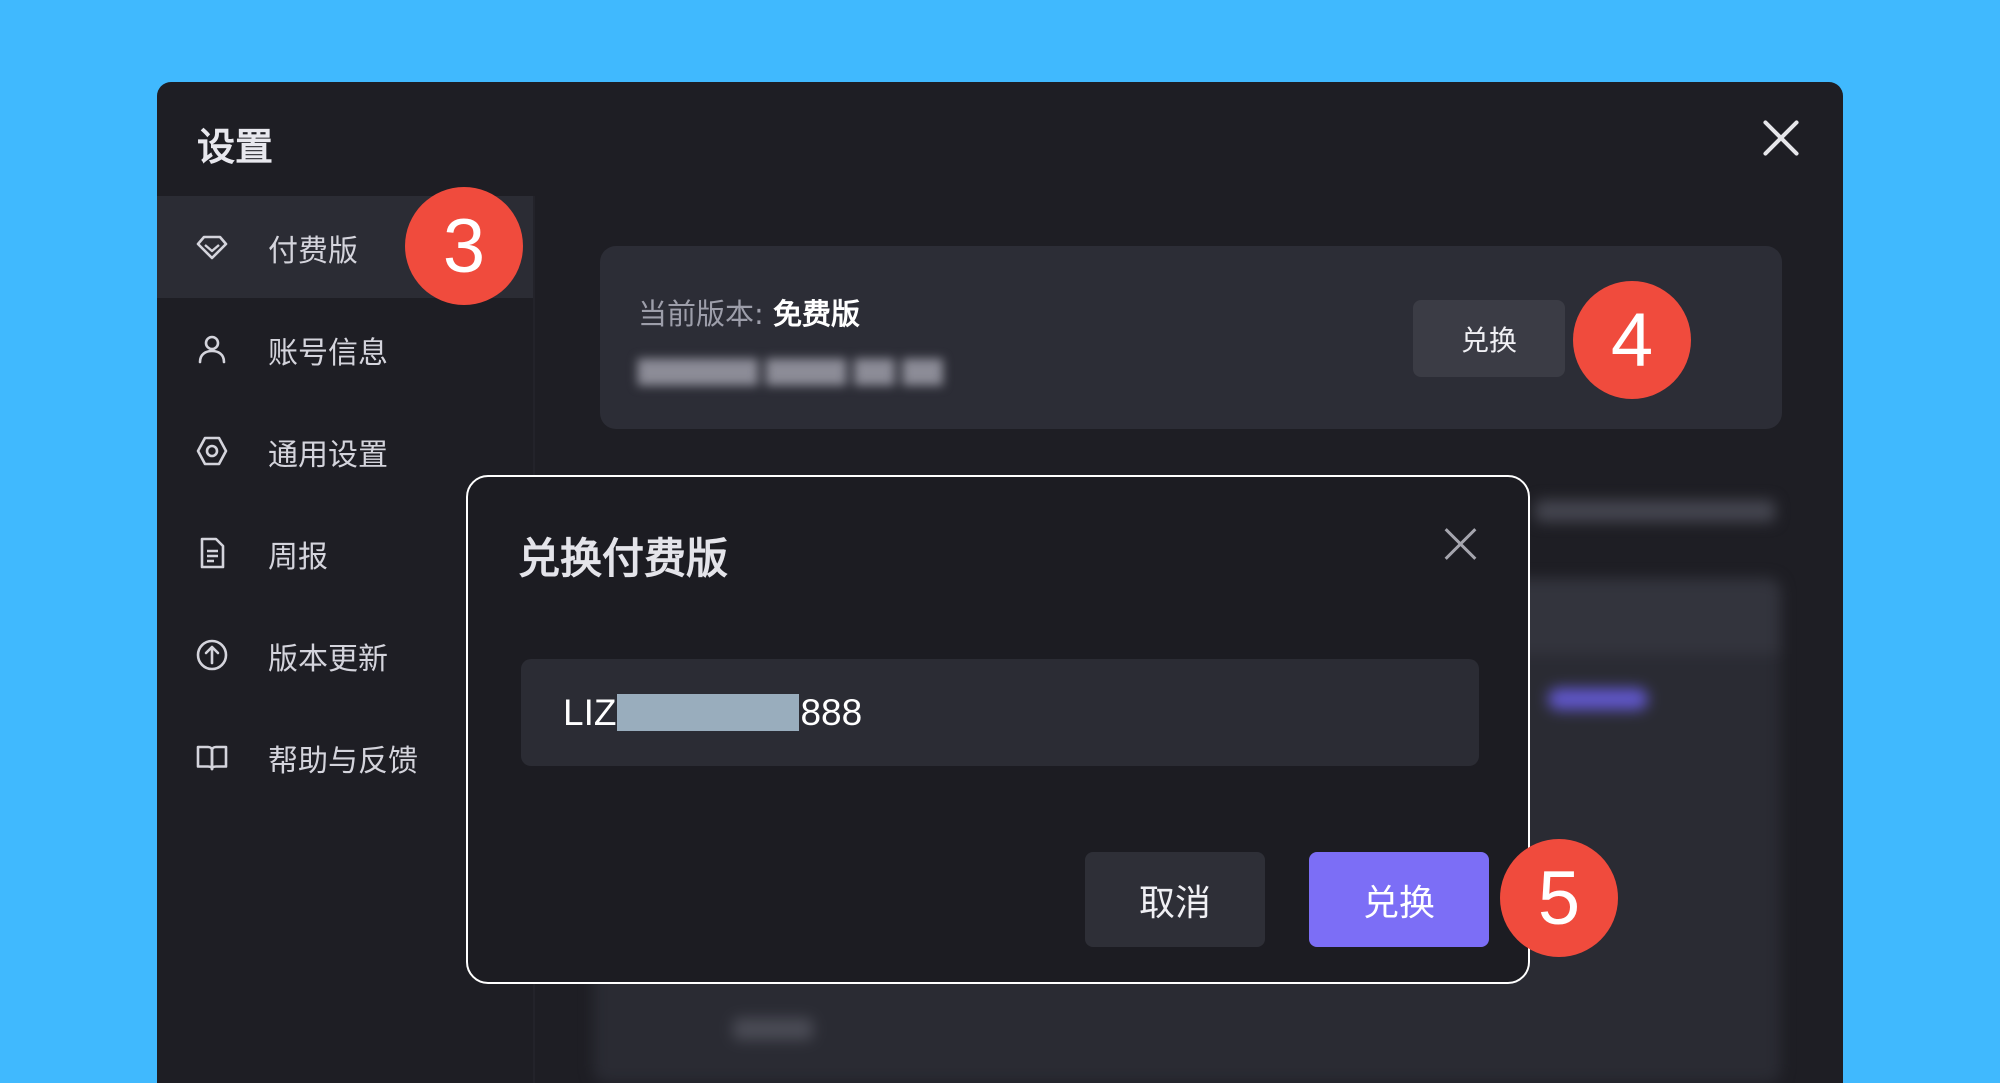 Image resolution: width=2000 pixels, height=1083 pixels. Describe the element at coordinates (212, 247) in the screenshot. I see `diamond-icon` at that location.